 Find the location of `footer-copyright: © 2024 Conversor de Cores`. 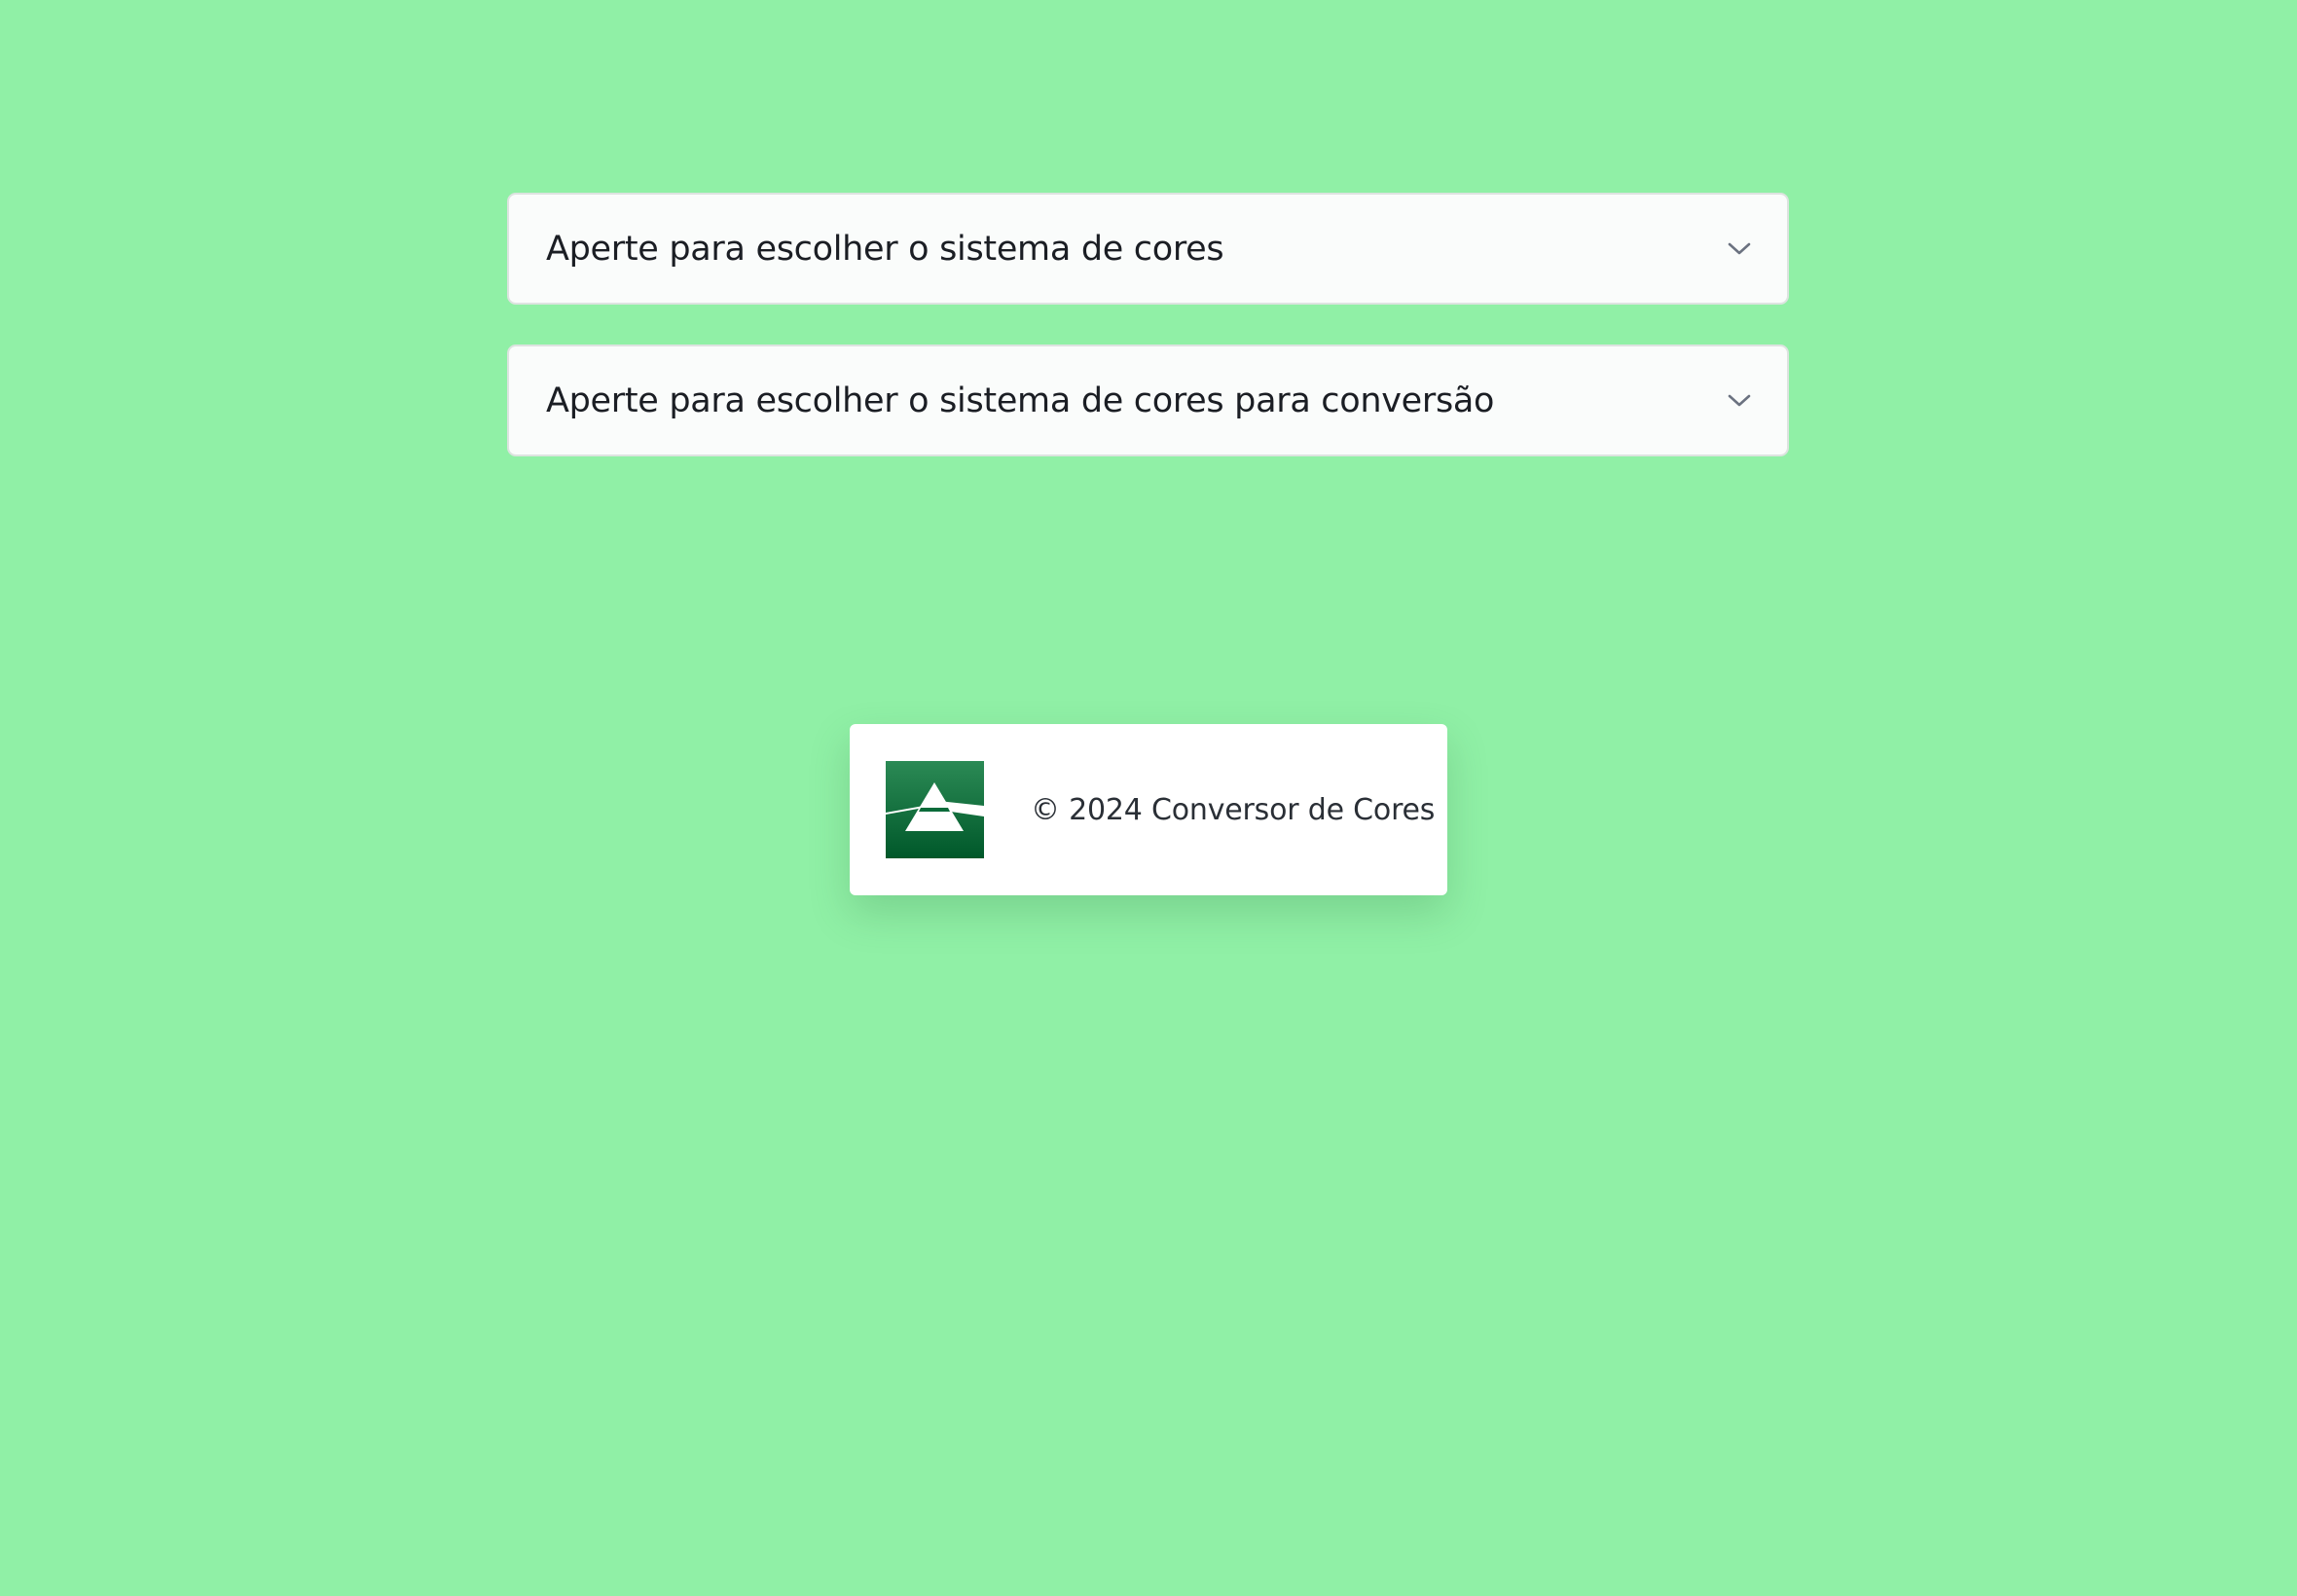

footer-copyright: © 2024 Conversor de Cores is located at coordinates (1233, 809).